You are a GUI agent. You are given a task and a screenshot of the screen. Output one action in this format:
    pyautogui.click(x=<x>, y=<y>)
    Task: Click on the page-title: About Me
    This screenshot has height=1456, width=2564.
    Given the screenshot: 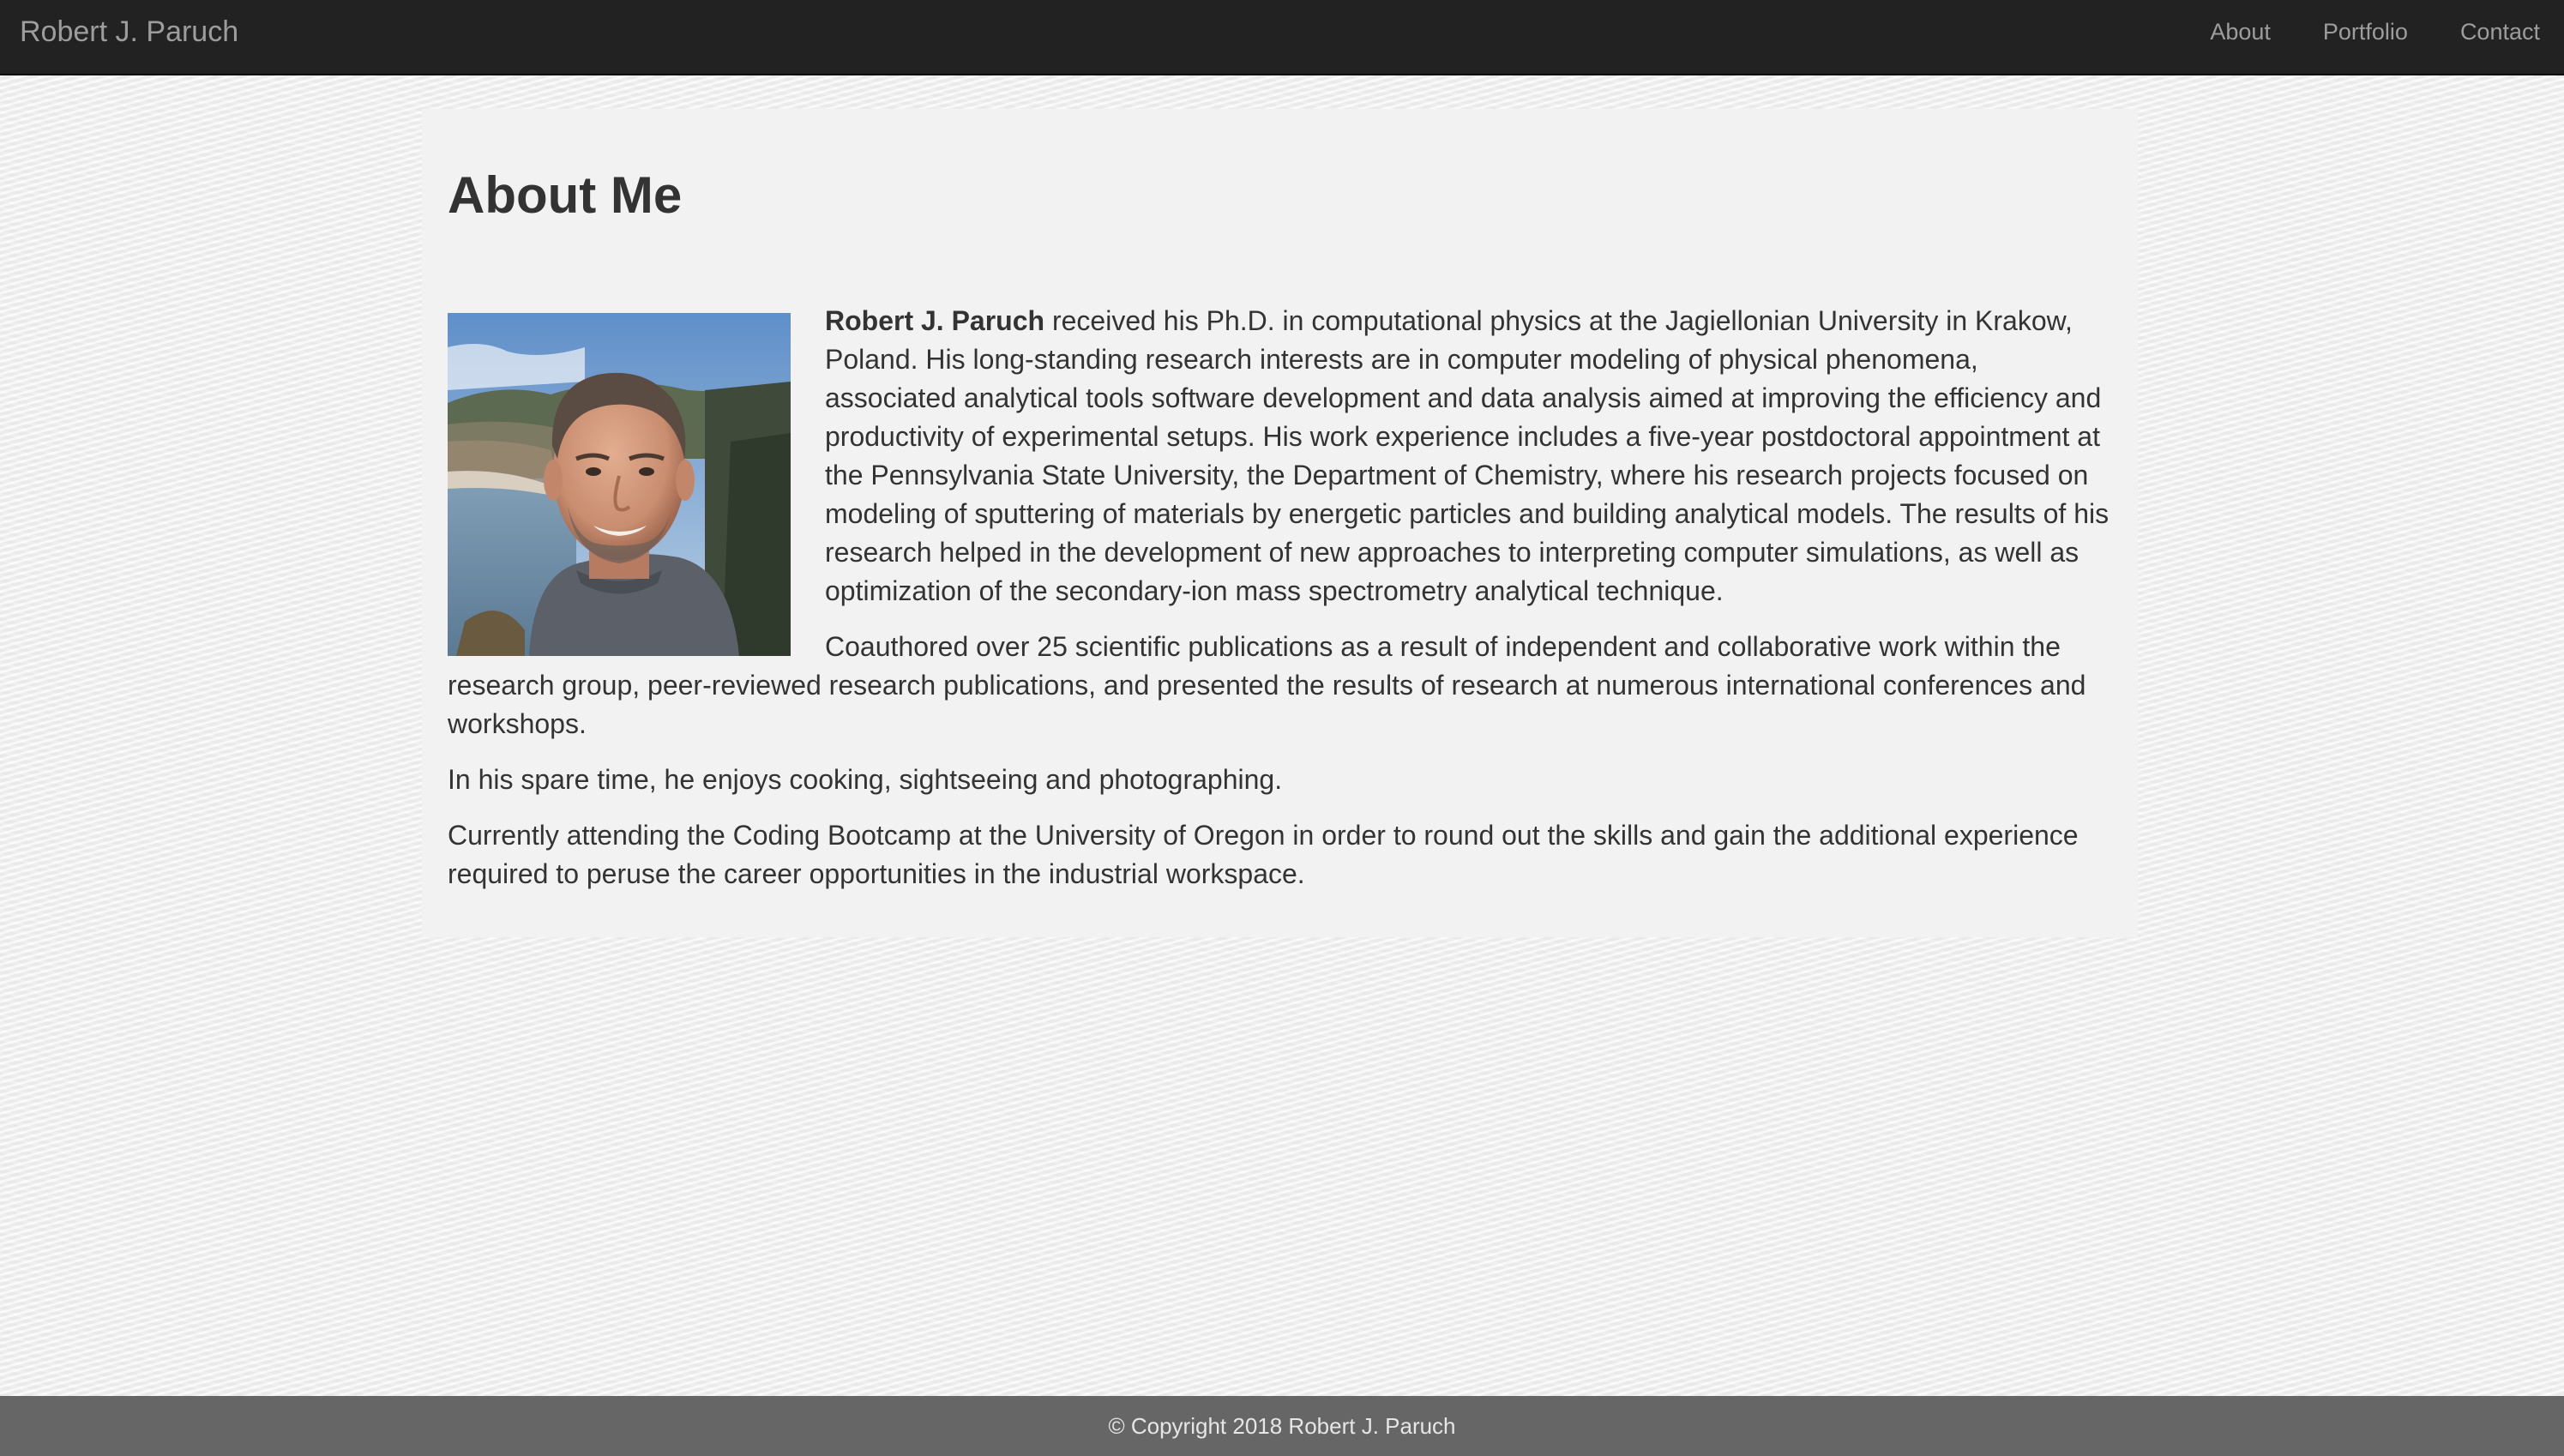 What is the action you would take?
    pyautogui.click(x=566, y=195)
    